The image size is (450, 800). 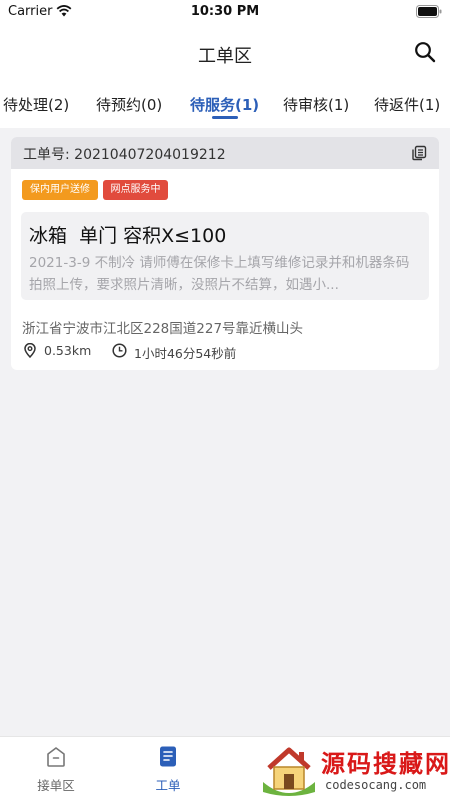 I want to click on nav-bar: 工单区, so click(x=225, y=52).